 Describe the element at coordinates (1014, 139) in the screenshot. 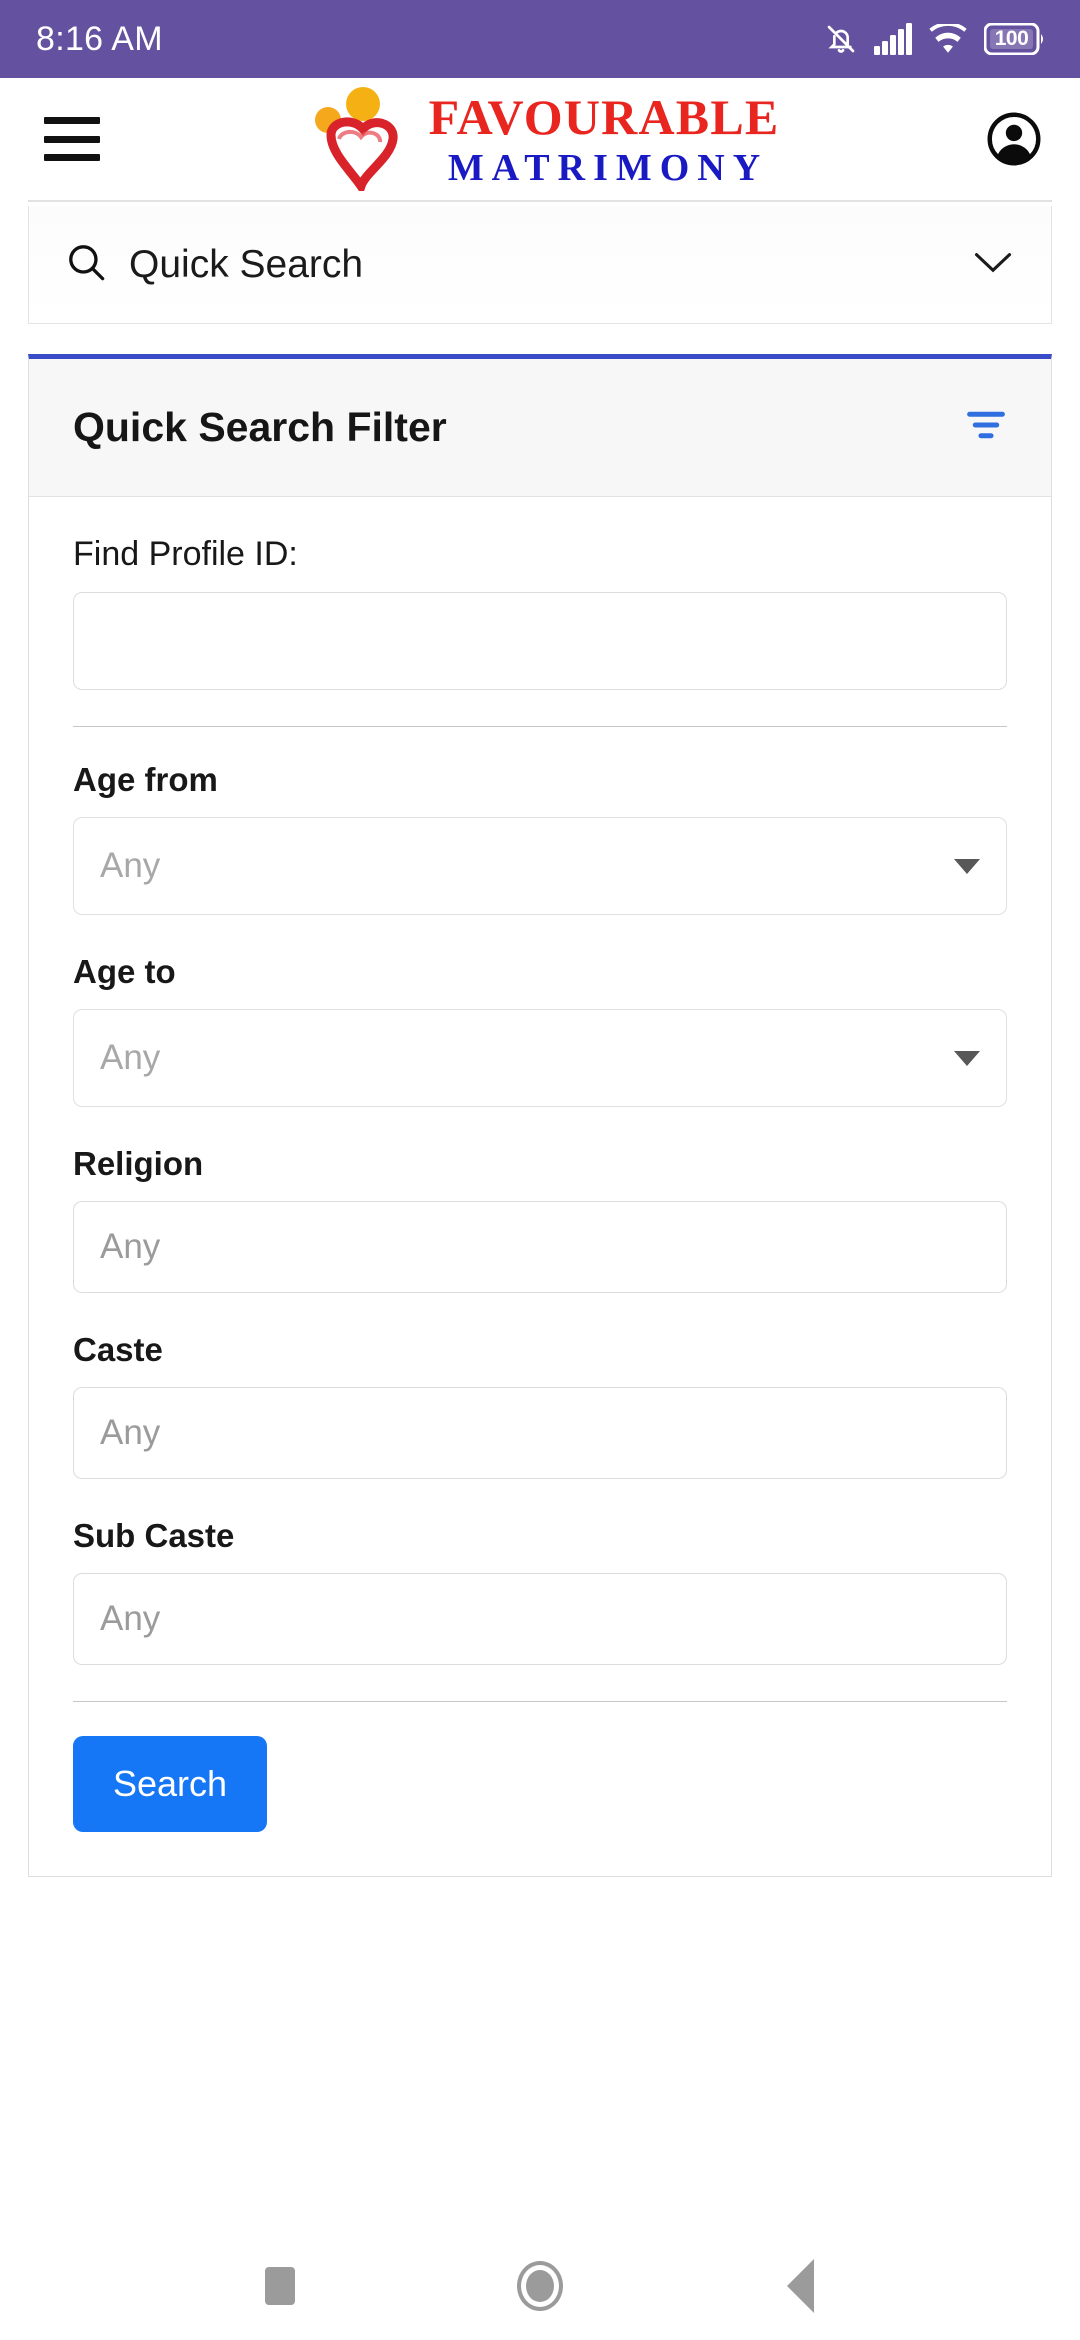

I see `account-circle-icon` at that location.